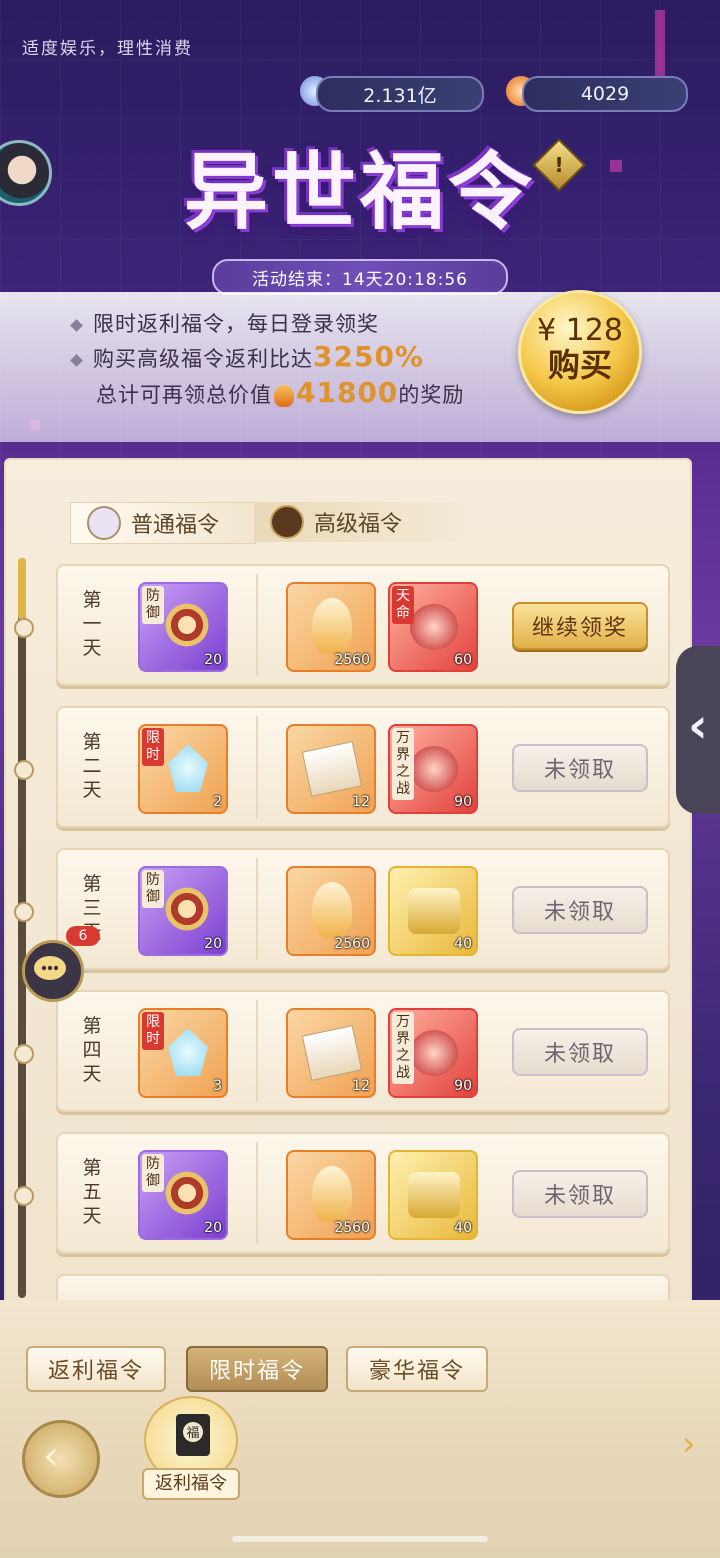 The width and height of the screenshot is (720, 1558). Describe the element at coordinates (53, 971) in the screenshot. I see `chat-bubble-icon` at that location.